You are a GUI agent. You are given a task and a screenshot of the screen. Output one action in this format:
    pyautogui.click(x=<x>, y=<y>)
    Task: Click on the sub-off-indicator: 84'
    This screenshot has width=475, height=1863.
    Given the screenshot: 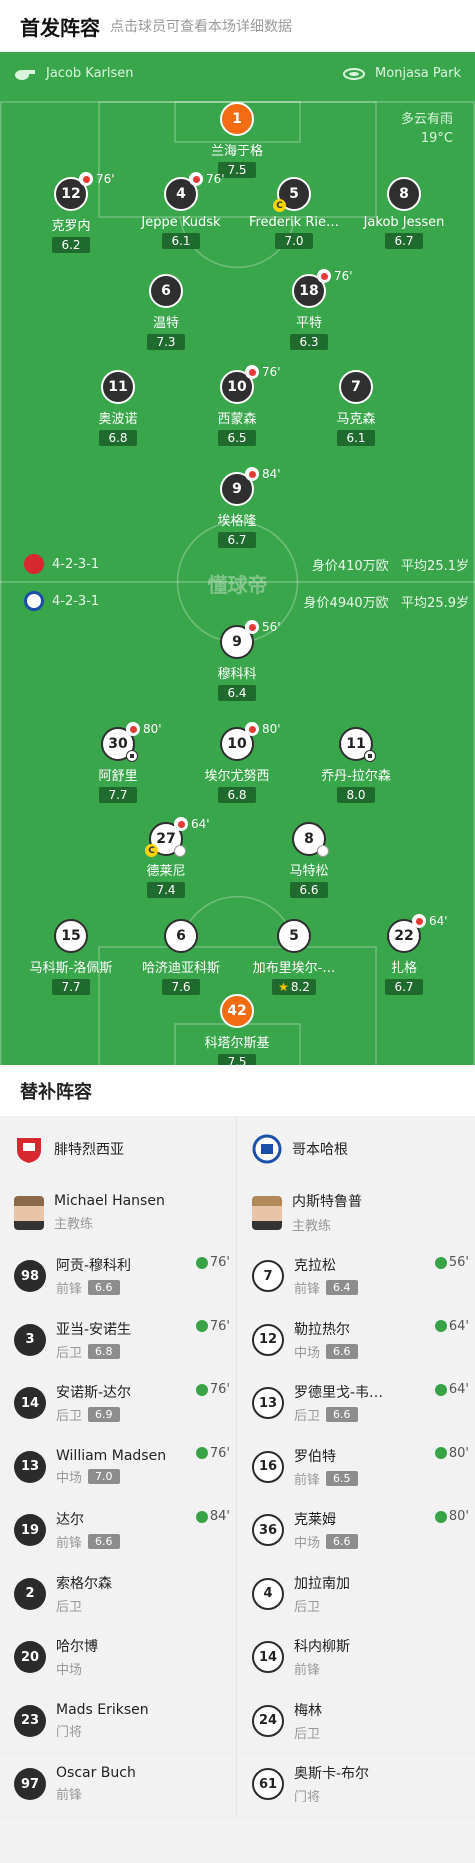 What is the action you would take?
    pyautogui.click(x=263, y=474)
    